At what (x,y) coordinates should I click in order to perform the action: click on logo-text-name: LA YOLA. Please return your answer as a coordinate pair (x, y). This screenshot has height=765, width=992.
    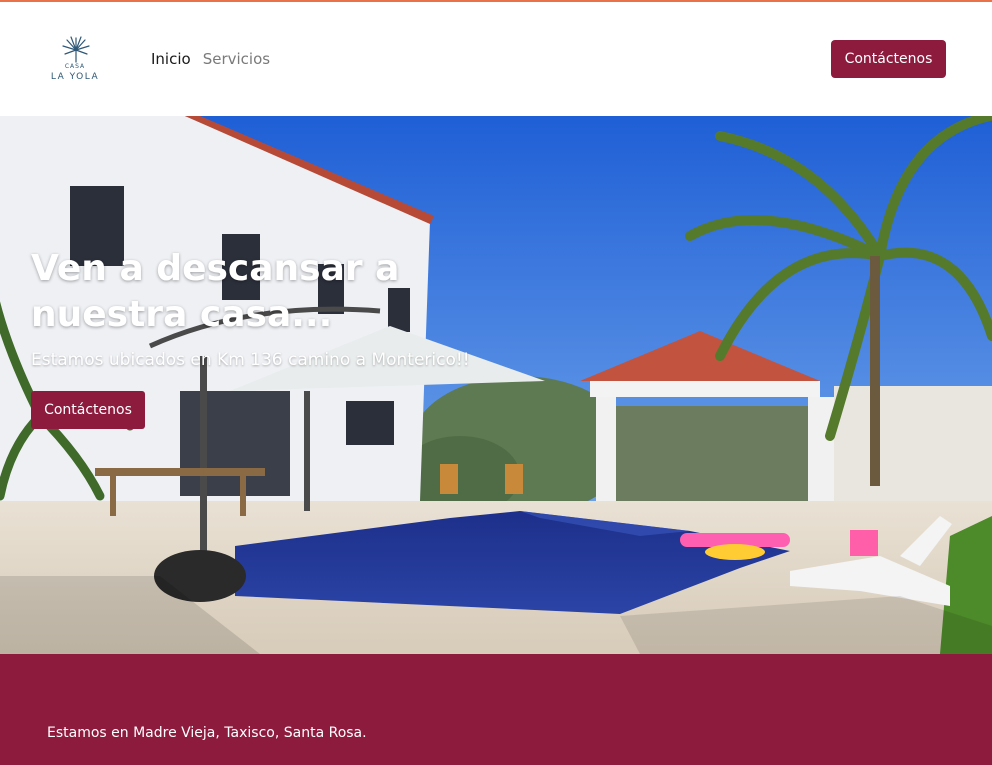
    Looking at the image, I should click on (75, 77).